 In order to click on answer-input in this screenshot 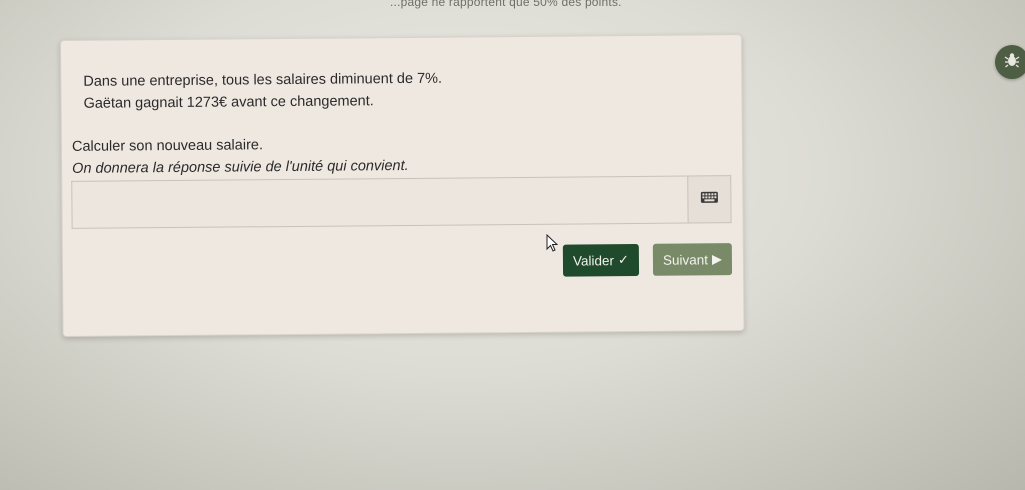, I will do `click(379, 202)`.